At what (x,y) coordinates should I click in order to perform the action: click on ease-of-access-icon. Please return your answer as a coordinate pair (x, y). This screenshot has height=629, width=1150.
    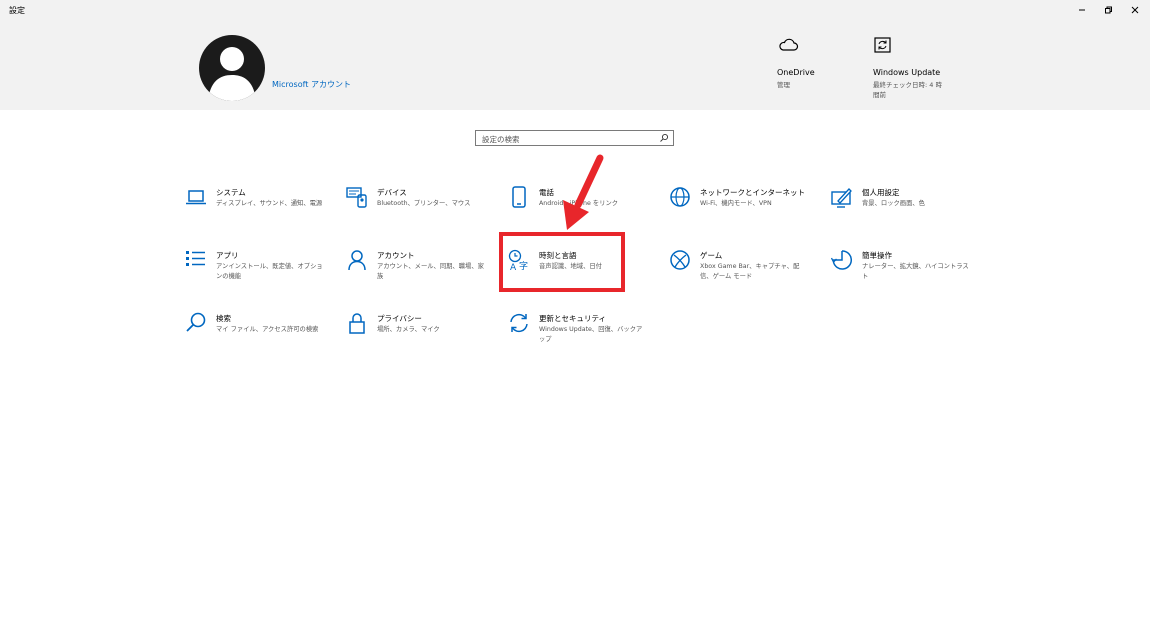
    Looking at the image, I should click on (842, 260).